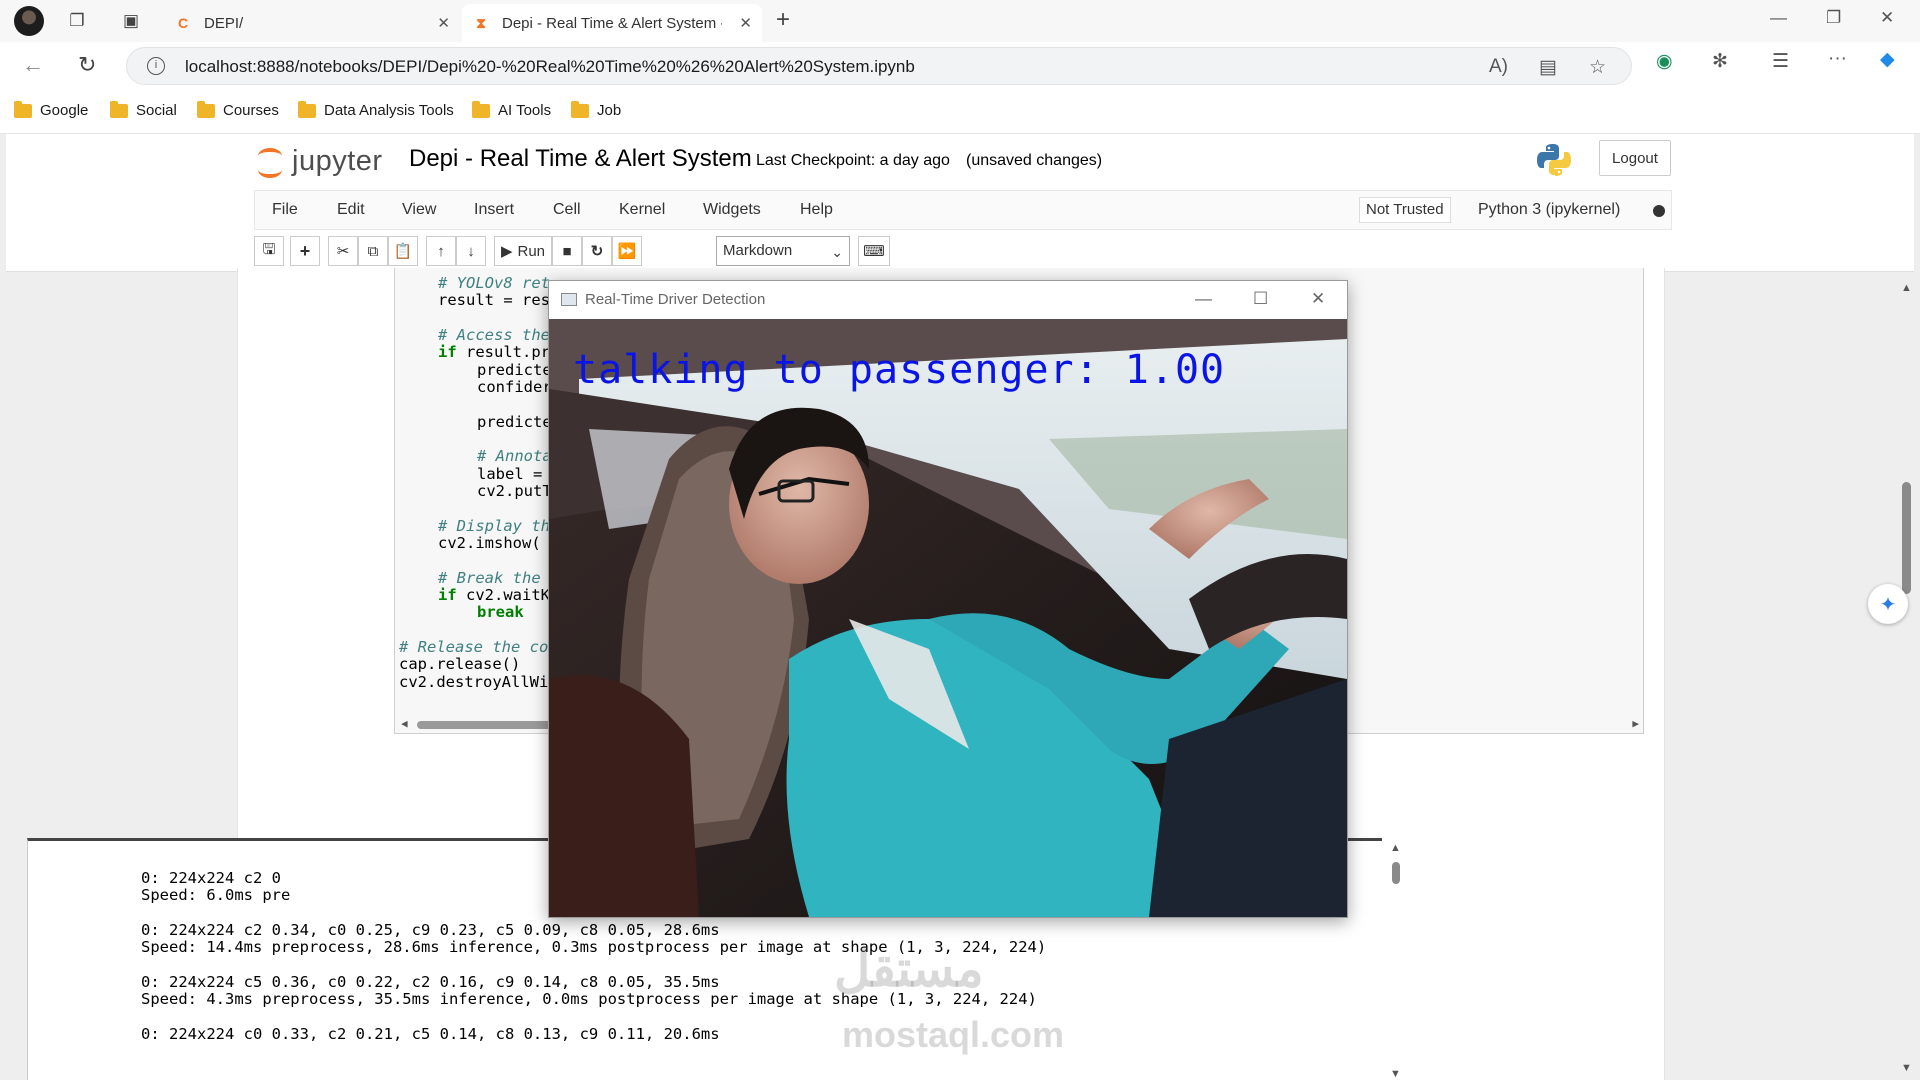 This screenshot has height=1080, width=1920. What do you see at coordinates (569, 299) in the screenshot?
I see `window-app-icon` at bounding box center [569, 299].